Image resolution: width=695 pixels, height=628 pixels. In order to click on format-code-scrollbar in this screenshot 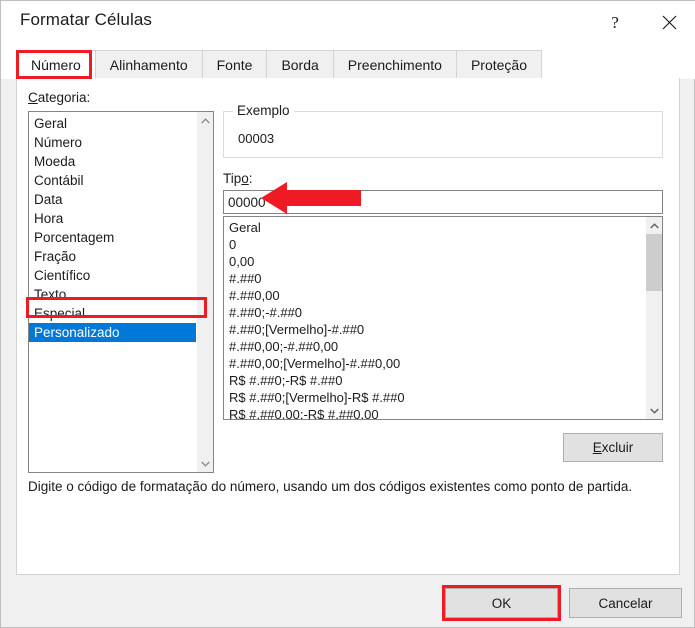, I will do `click(653, 318)`.